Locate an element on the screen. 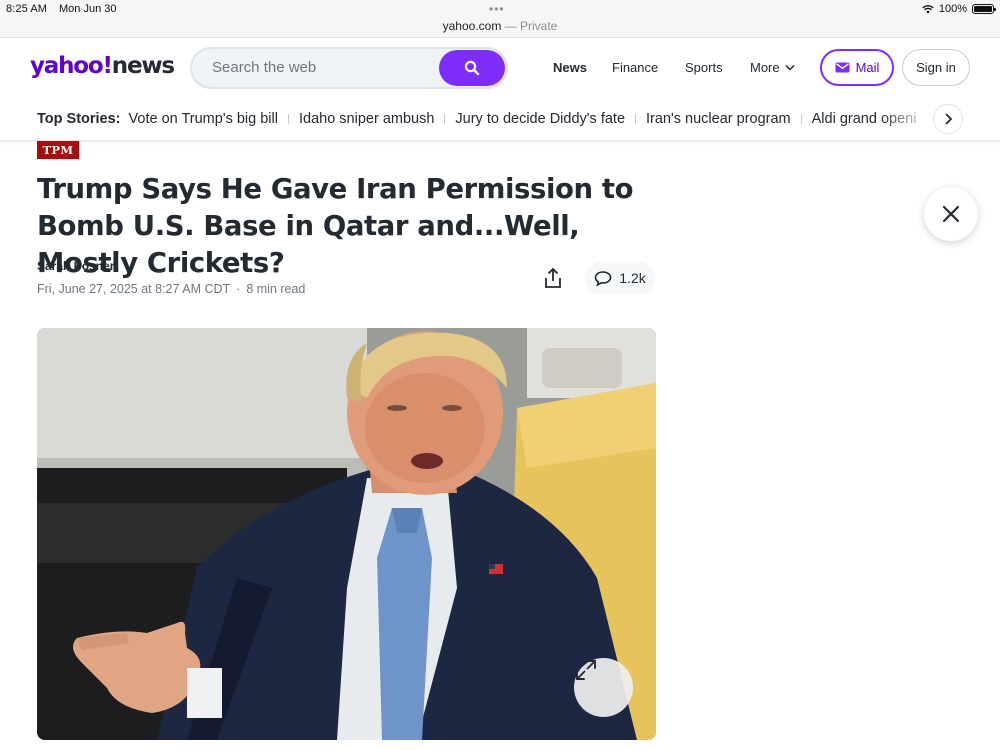 The height and width of the screenshot is (750, 1000). comments-button: 1.2k is located at coordinates (620, 278).